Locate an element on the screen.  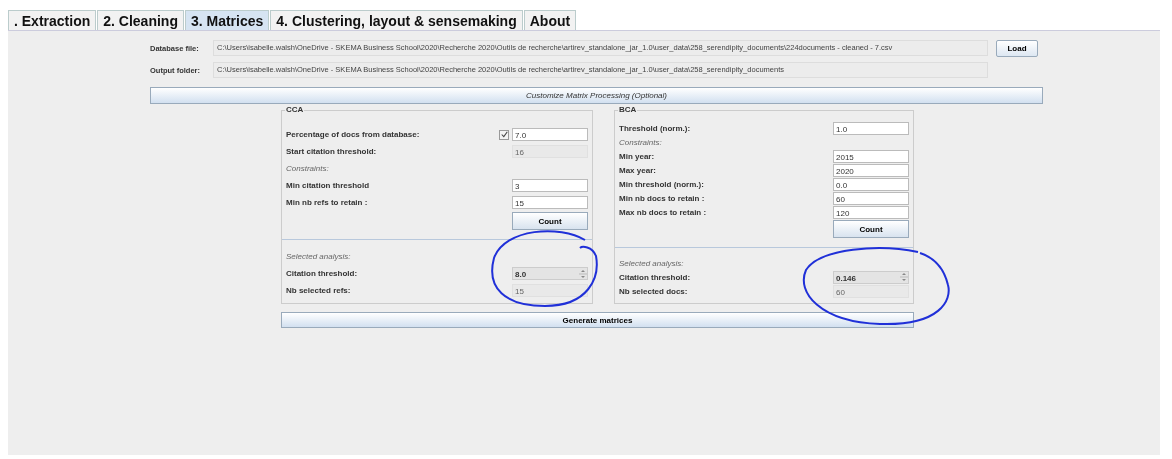
field-label: Min nb docs to retain : is located at coordinates (662, 198).